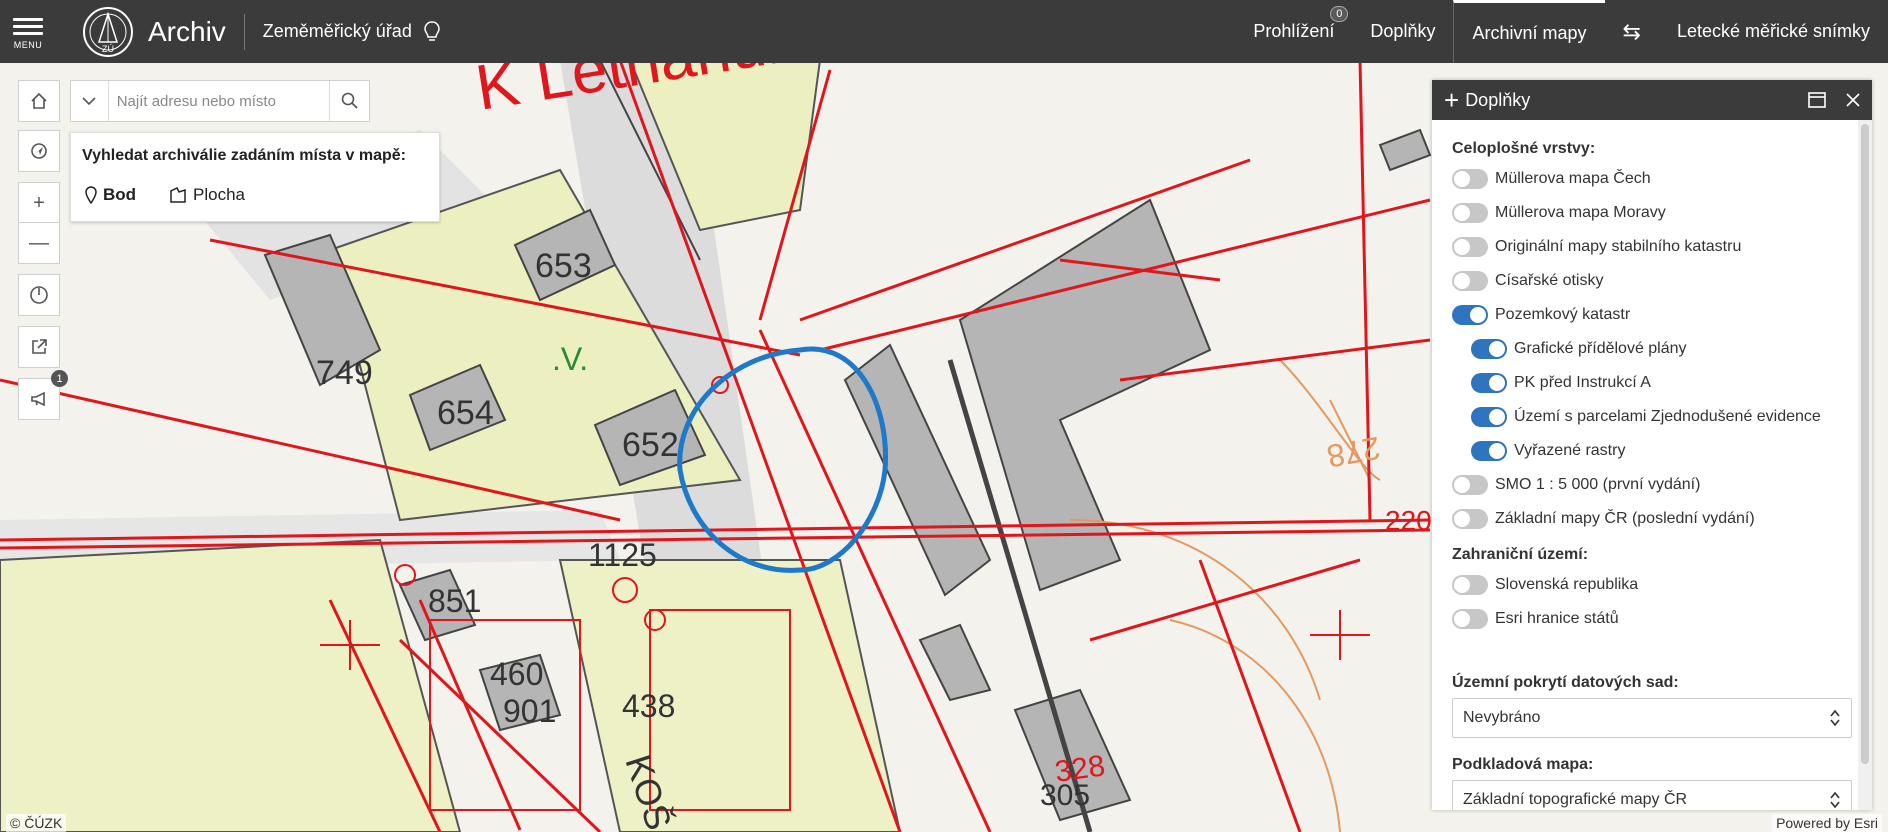 The image size is (1888, 832). I want to click on layer-row: Müllerova mapa Moravy, so click(1662, 213).